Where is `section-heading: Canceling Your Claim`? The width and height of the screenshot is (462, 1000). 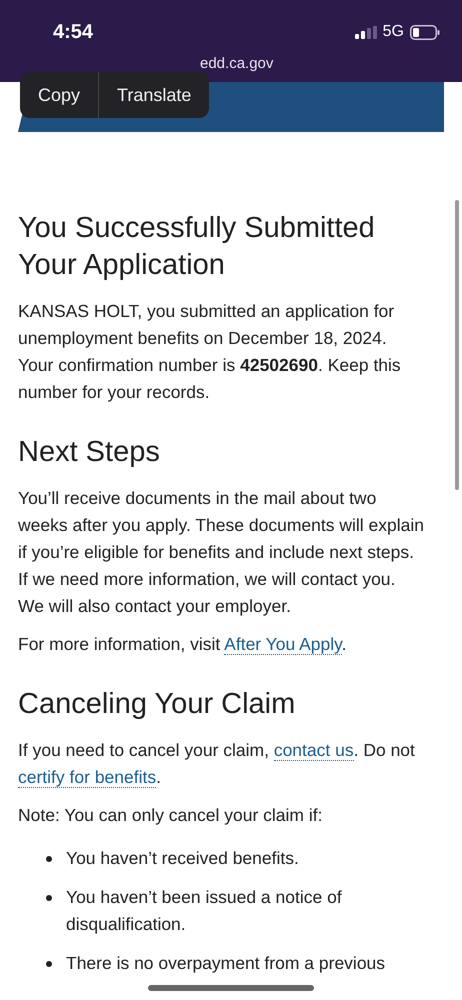
section-heading: Canceling Your Claim is located at coordinates (157, 704).